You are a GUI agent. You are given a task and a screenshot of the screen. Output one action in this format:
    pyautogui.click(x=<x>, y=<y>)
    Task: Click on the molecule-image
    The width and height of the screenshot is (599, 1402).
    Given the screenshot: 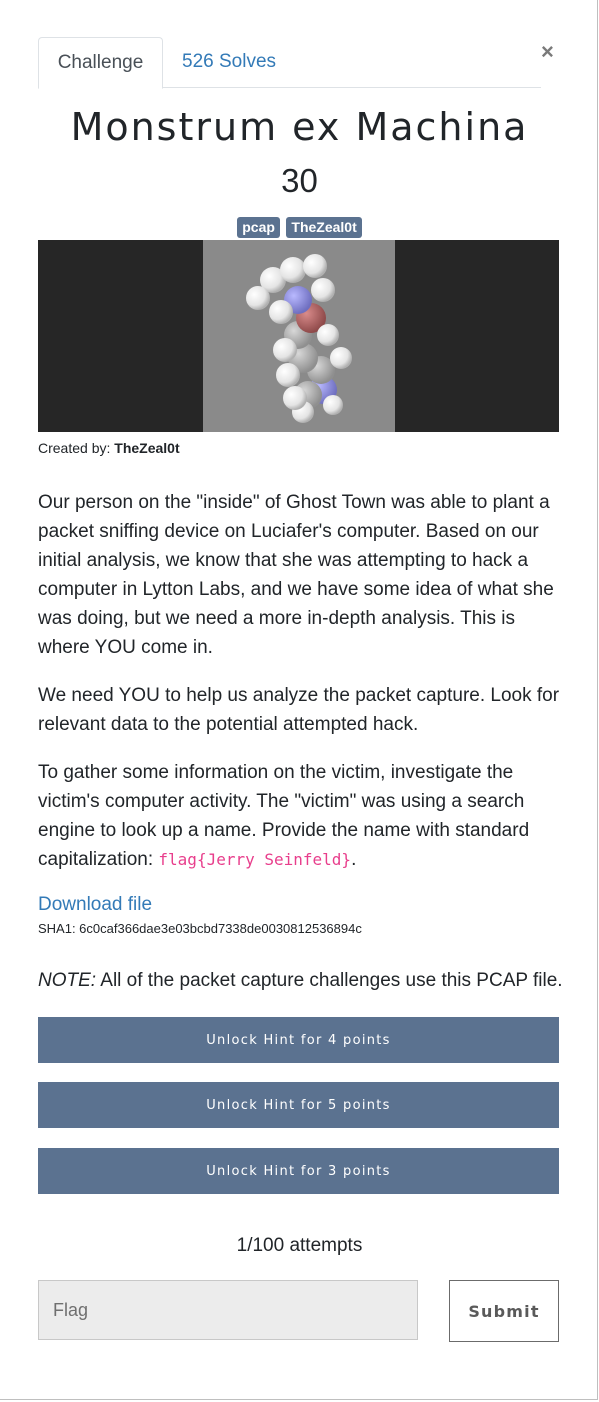 What is the action you would take?
    pyautogui.click(x=299, y=336)
    